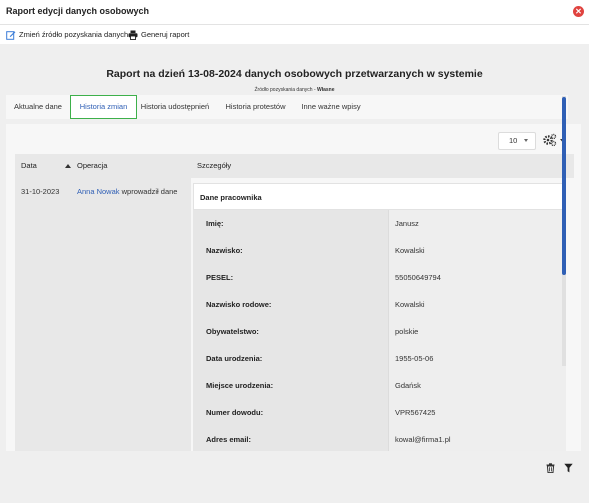  I want to click on title-bar: Raport edycji danych osobowych ✕, so click(294, 12).